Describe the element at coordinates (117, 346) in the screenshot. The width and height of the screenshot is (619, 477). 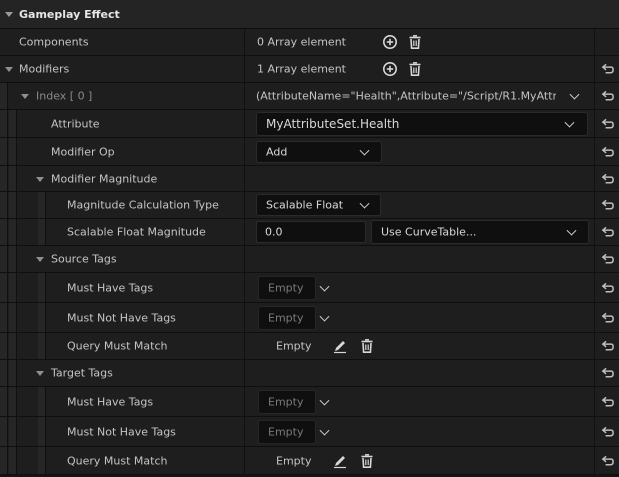
I see `source-query-label: Query Must Match` at that location.